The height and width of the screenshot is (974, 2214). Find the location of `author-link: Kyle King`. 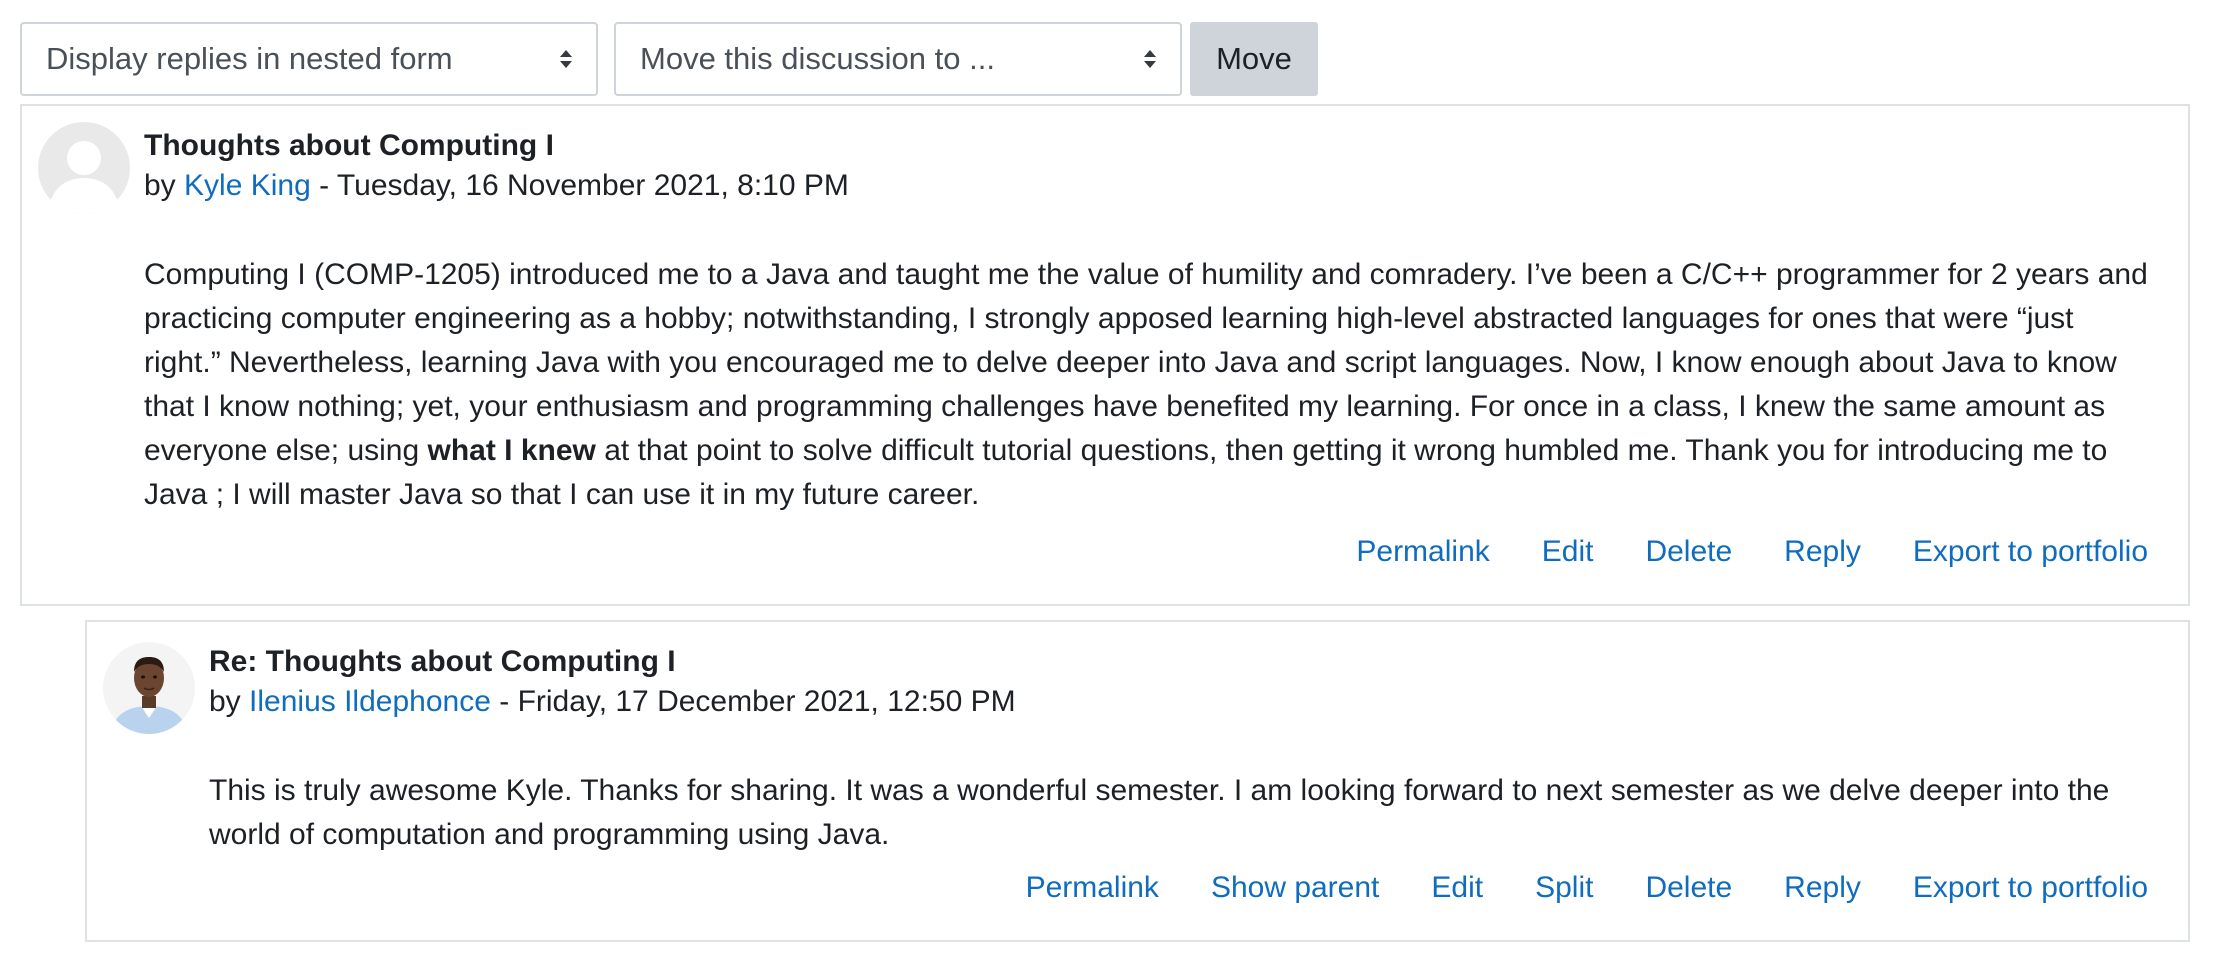

author-link: Kyle King is located at coordinates (247, 185).